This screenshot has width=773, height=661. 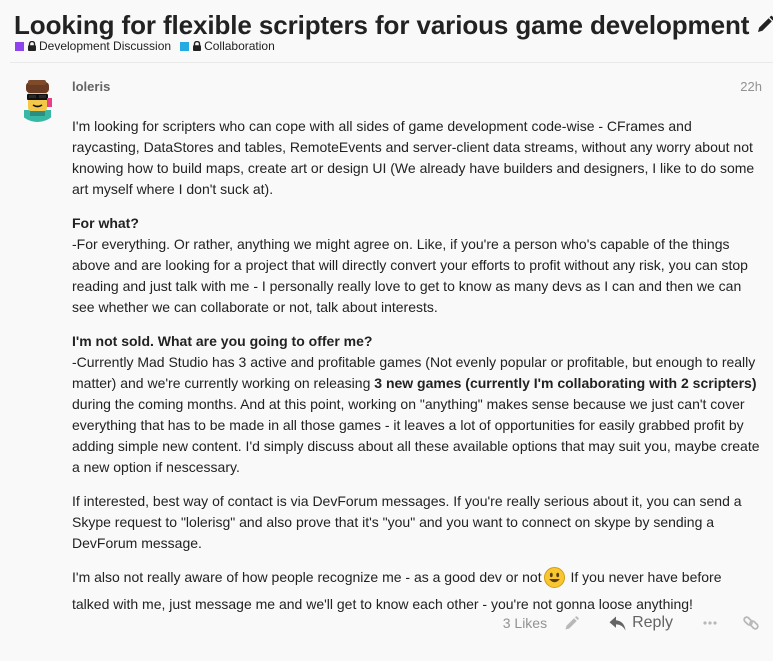 I want to click on username: loleris, so click(x=91, y=86).